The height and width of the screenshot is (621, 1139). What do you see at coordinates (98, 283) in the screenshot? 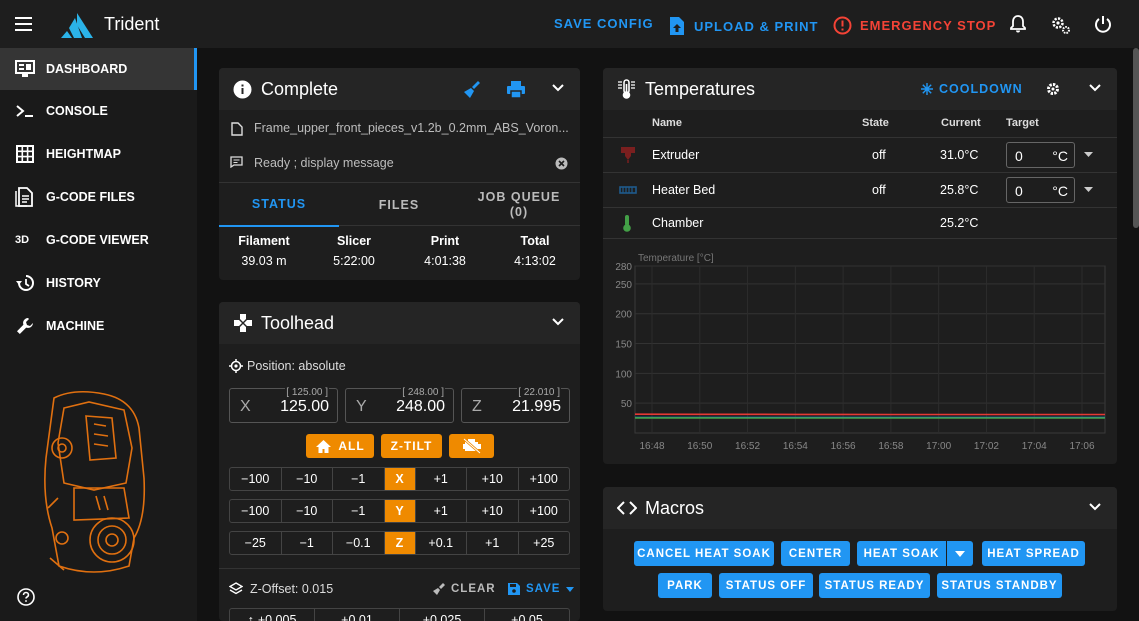
I see `sidebar-item-history: HISTORY` at bounding box center [98, 283].